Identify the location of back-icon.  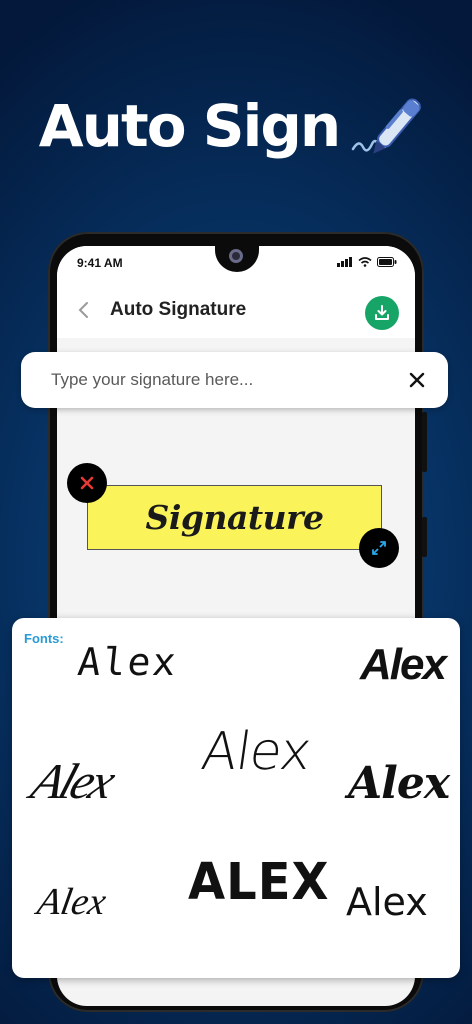
(84, 310).